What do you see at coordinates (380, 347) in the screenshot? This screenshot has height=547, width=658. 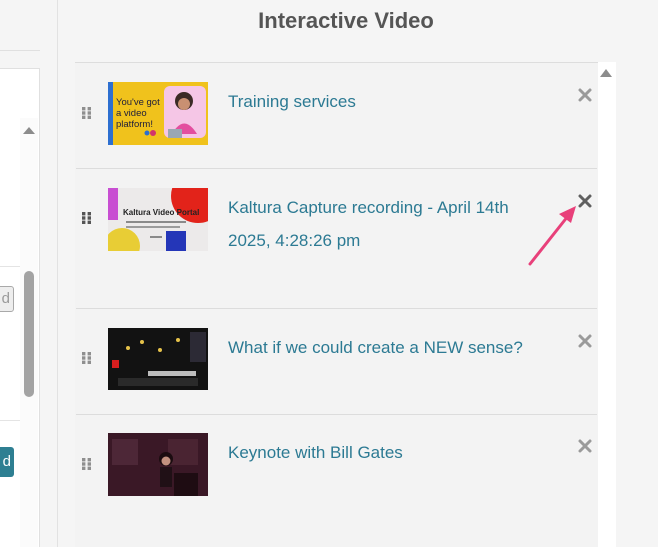 I see `video-title: What if we could create a NEW sense?` at bounding box center [380, 347].